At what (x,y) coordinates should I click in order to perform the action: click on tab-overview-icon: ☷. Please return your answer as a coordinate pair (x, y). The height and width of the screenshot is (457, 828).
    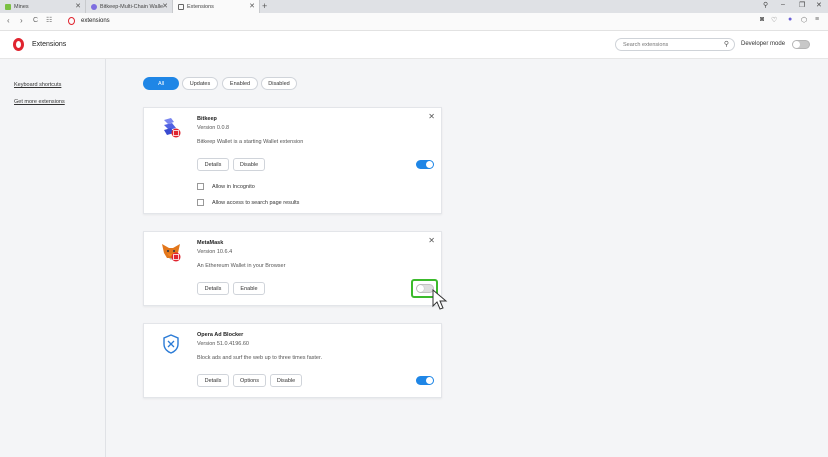
    Looking at the image, I should click on (49, 20).